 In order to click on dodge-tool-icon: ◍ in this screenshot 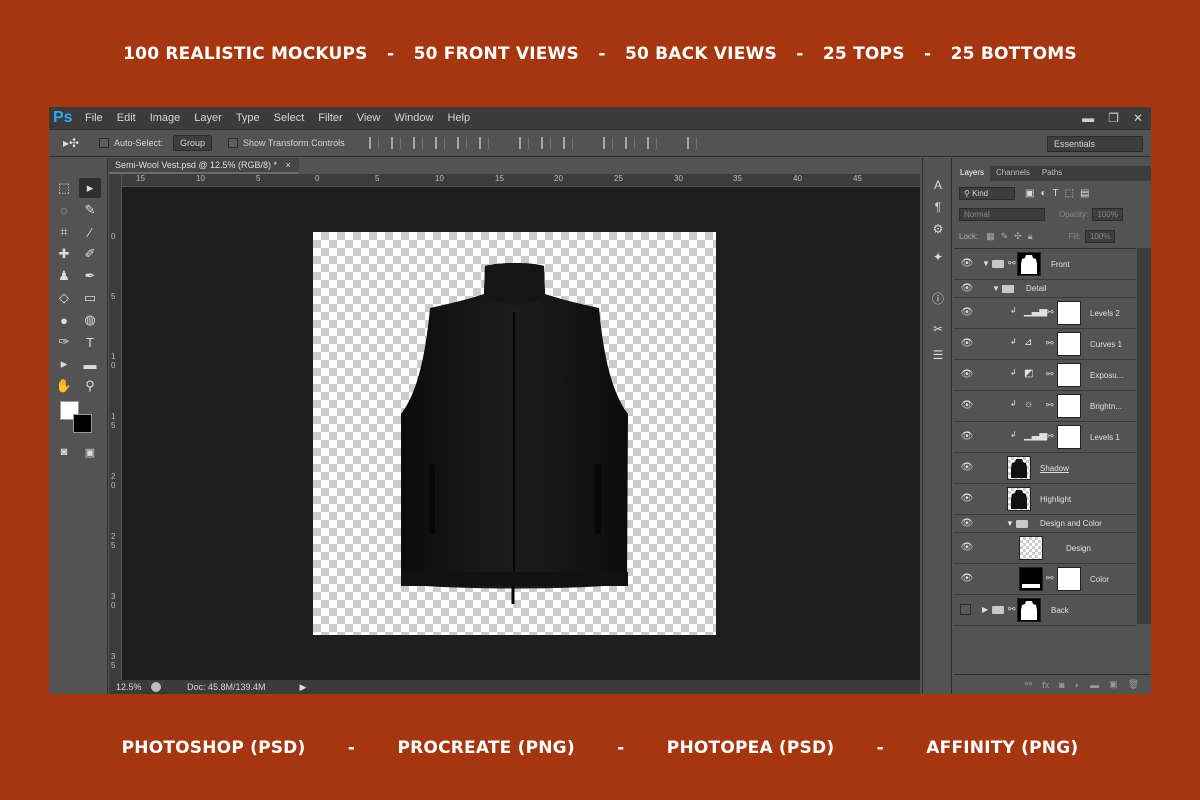, I will do `click(90, 320)`.